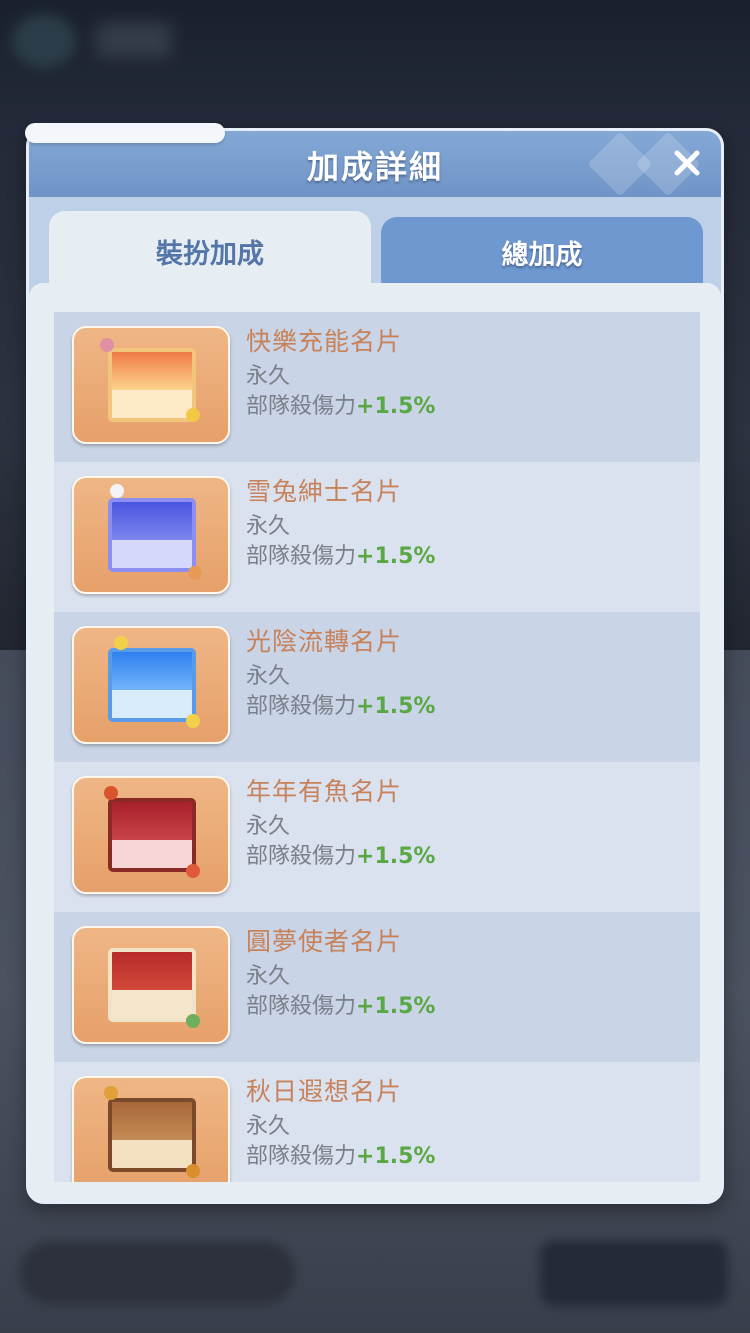 The width and height of the screenshot is (750, 1333). Describe the element at coordinates (377, 837) in the screenshot. I see `list-item: 年年有魚名片 永久 部隊殺傷力+1.5%` at that location.